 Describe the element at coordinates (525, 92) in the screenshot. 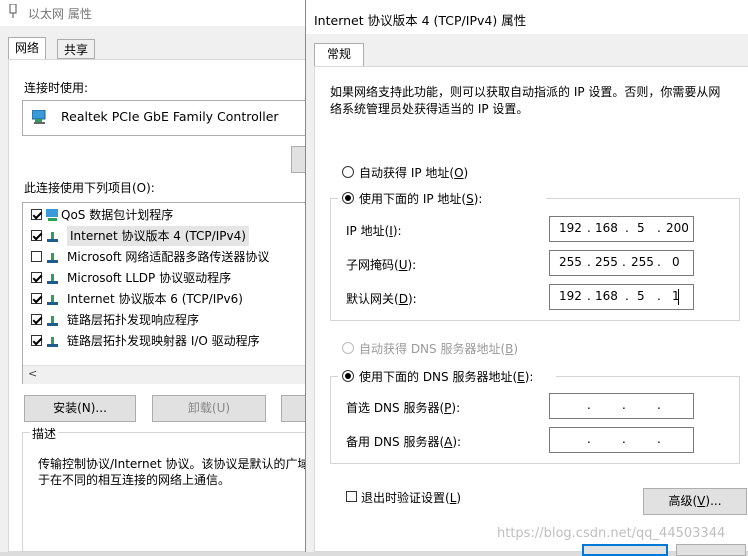

I see `intro-text: 如果网络支持此功能，则可以获取自动指派的 IP 设置。否则，你需要从网` at that location.